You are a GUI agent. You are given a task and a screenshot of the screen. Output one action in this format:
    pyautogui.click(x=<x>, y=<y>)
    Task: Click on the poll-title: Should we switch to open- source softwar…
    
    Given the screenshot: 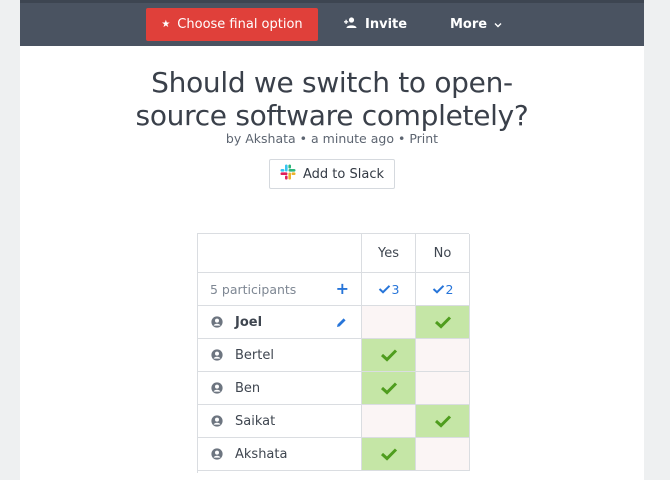 What is the action you would take?
    pyautogui.click(x=332, y=99)
    